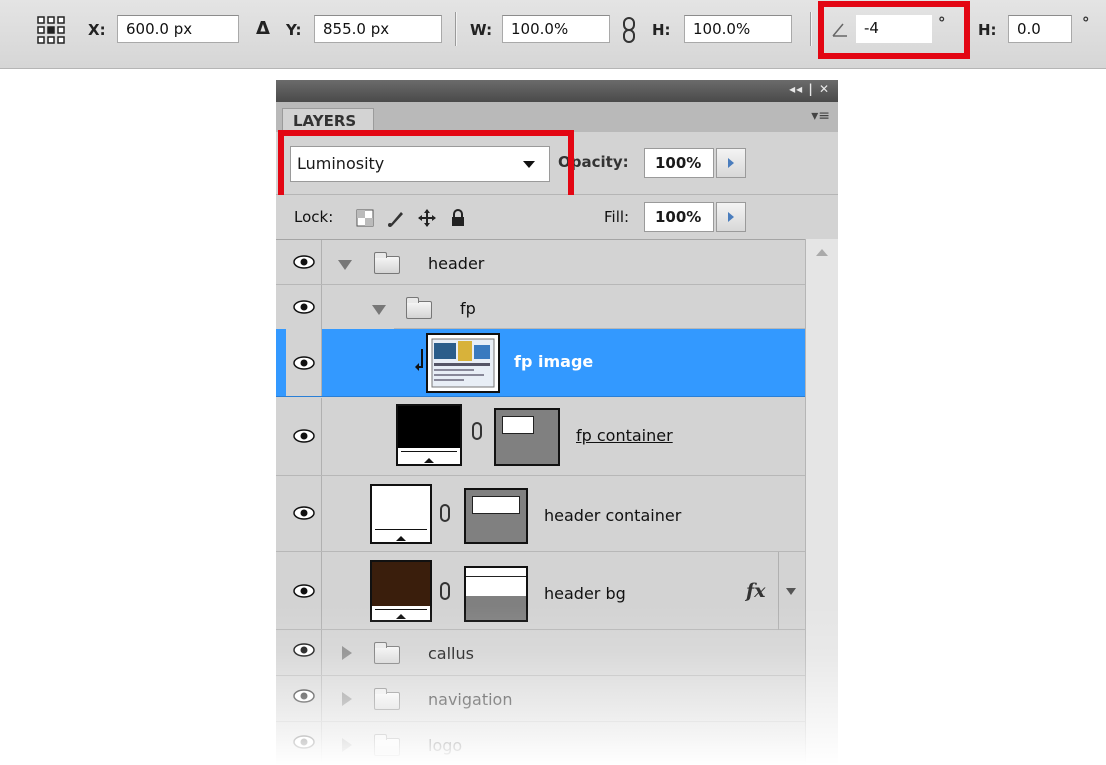  I want to click on panel-tab-row: LAYERS ▾≡, so click(557, 117).